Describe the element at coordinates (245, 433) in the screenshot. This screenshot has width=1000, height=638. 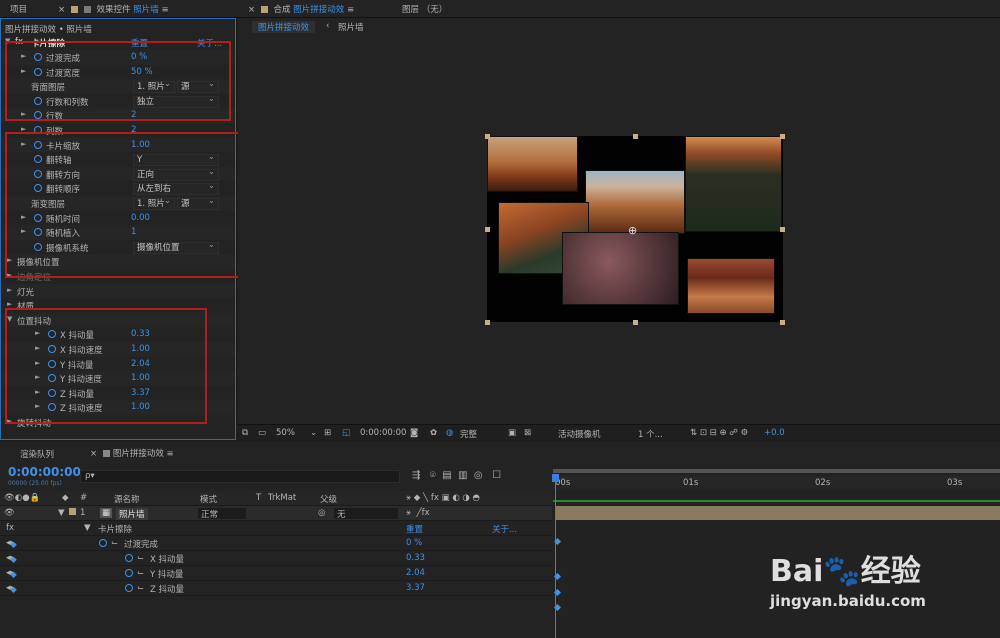
I see `always-preview-icon: ⧉` at that location.